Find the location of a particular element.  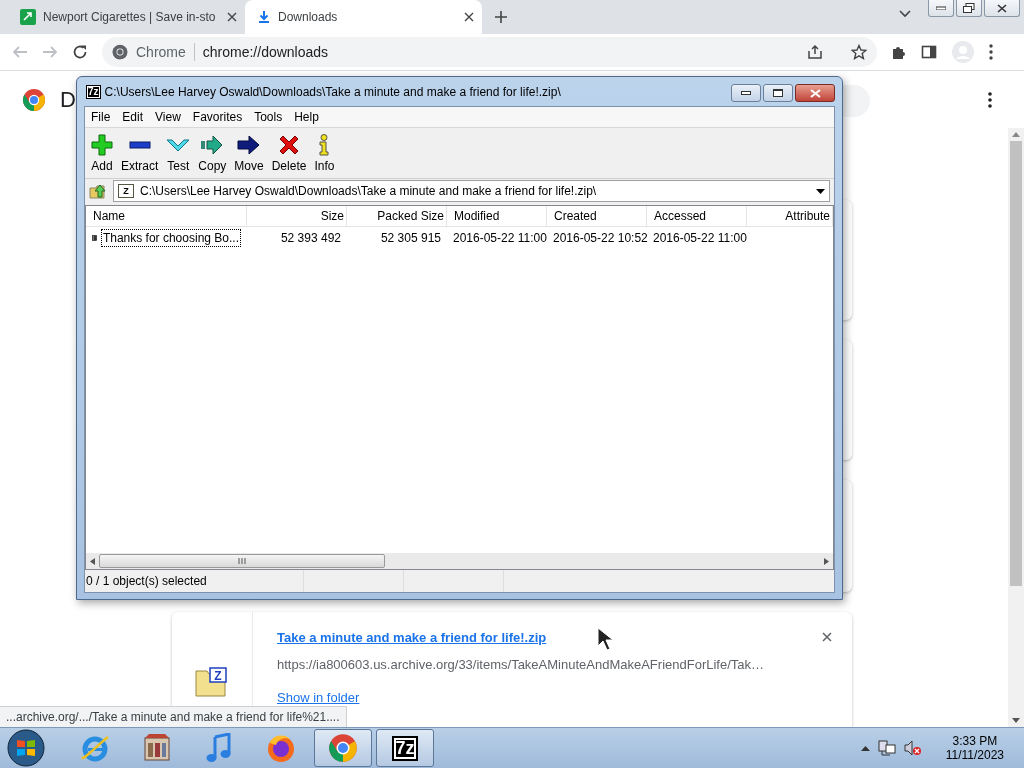

toolbar-button: Info is located at coordinates (324, 153).